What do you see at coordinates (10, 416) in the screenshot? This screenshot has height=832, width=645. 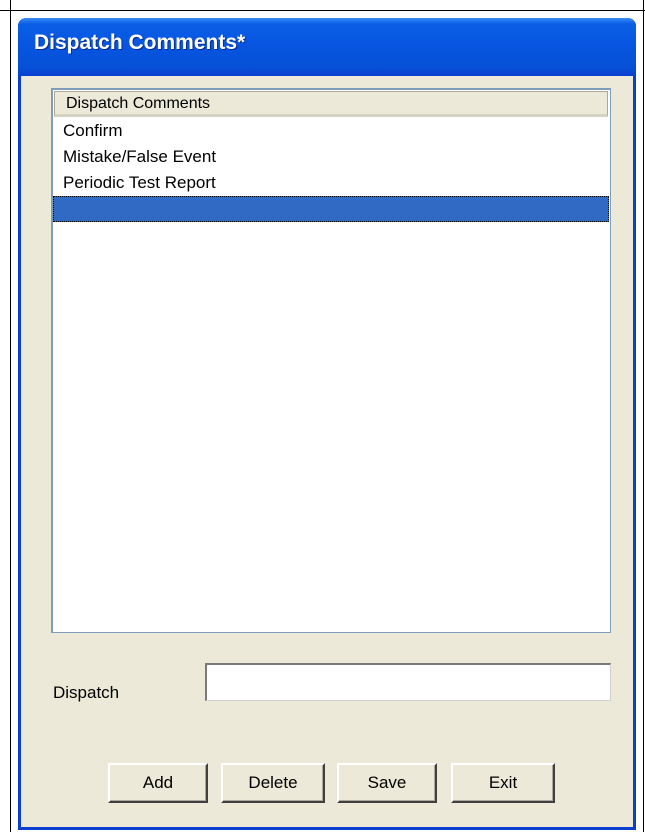 I see `frame-rule-left` at bounding box center [10, 416].